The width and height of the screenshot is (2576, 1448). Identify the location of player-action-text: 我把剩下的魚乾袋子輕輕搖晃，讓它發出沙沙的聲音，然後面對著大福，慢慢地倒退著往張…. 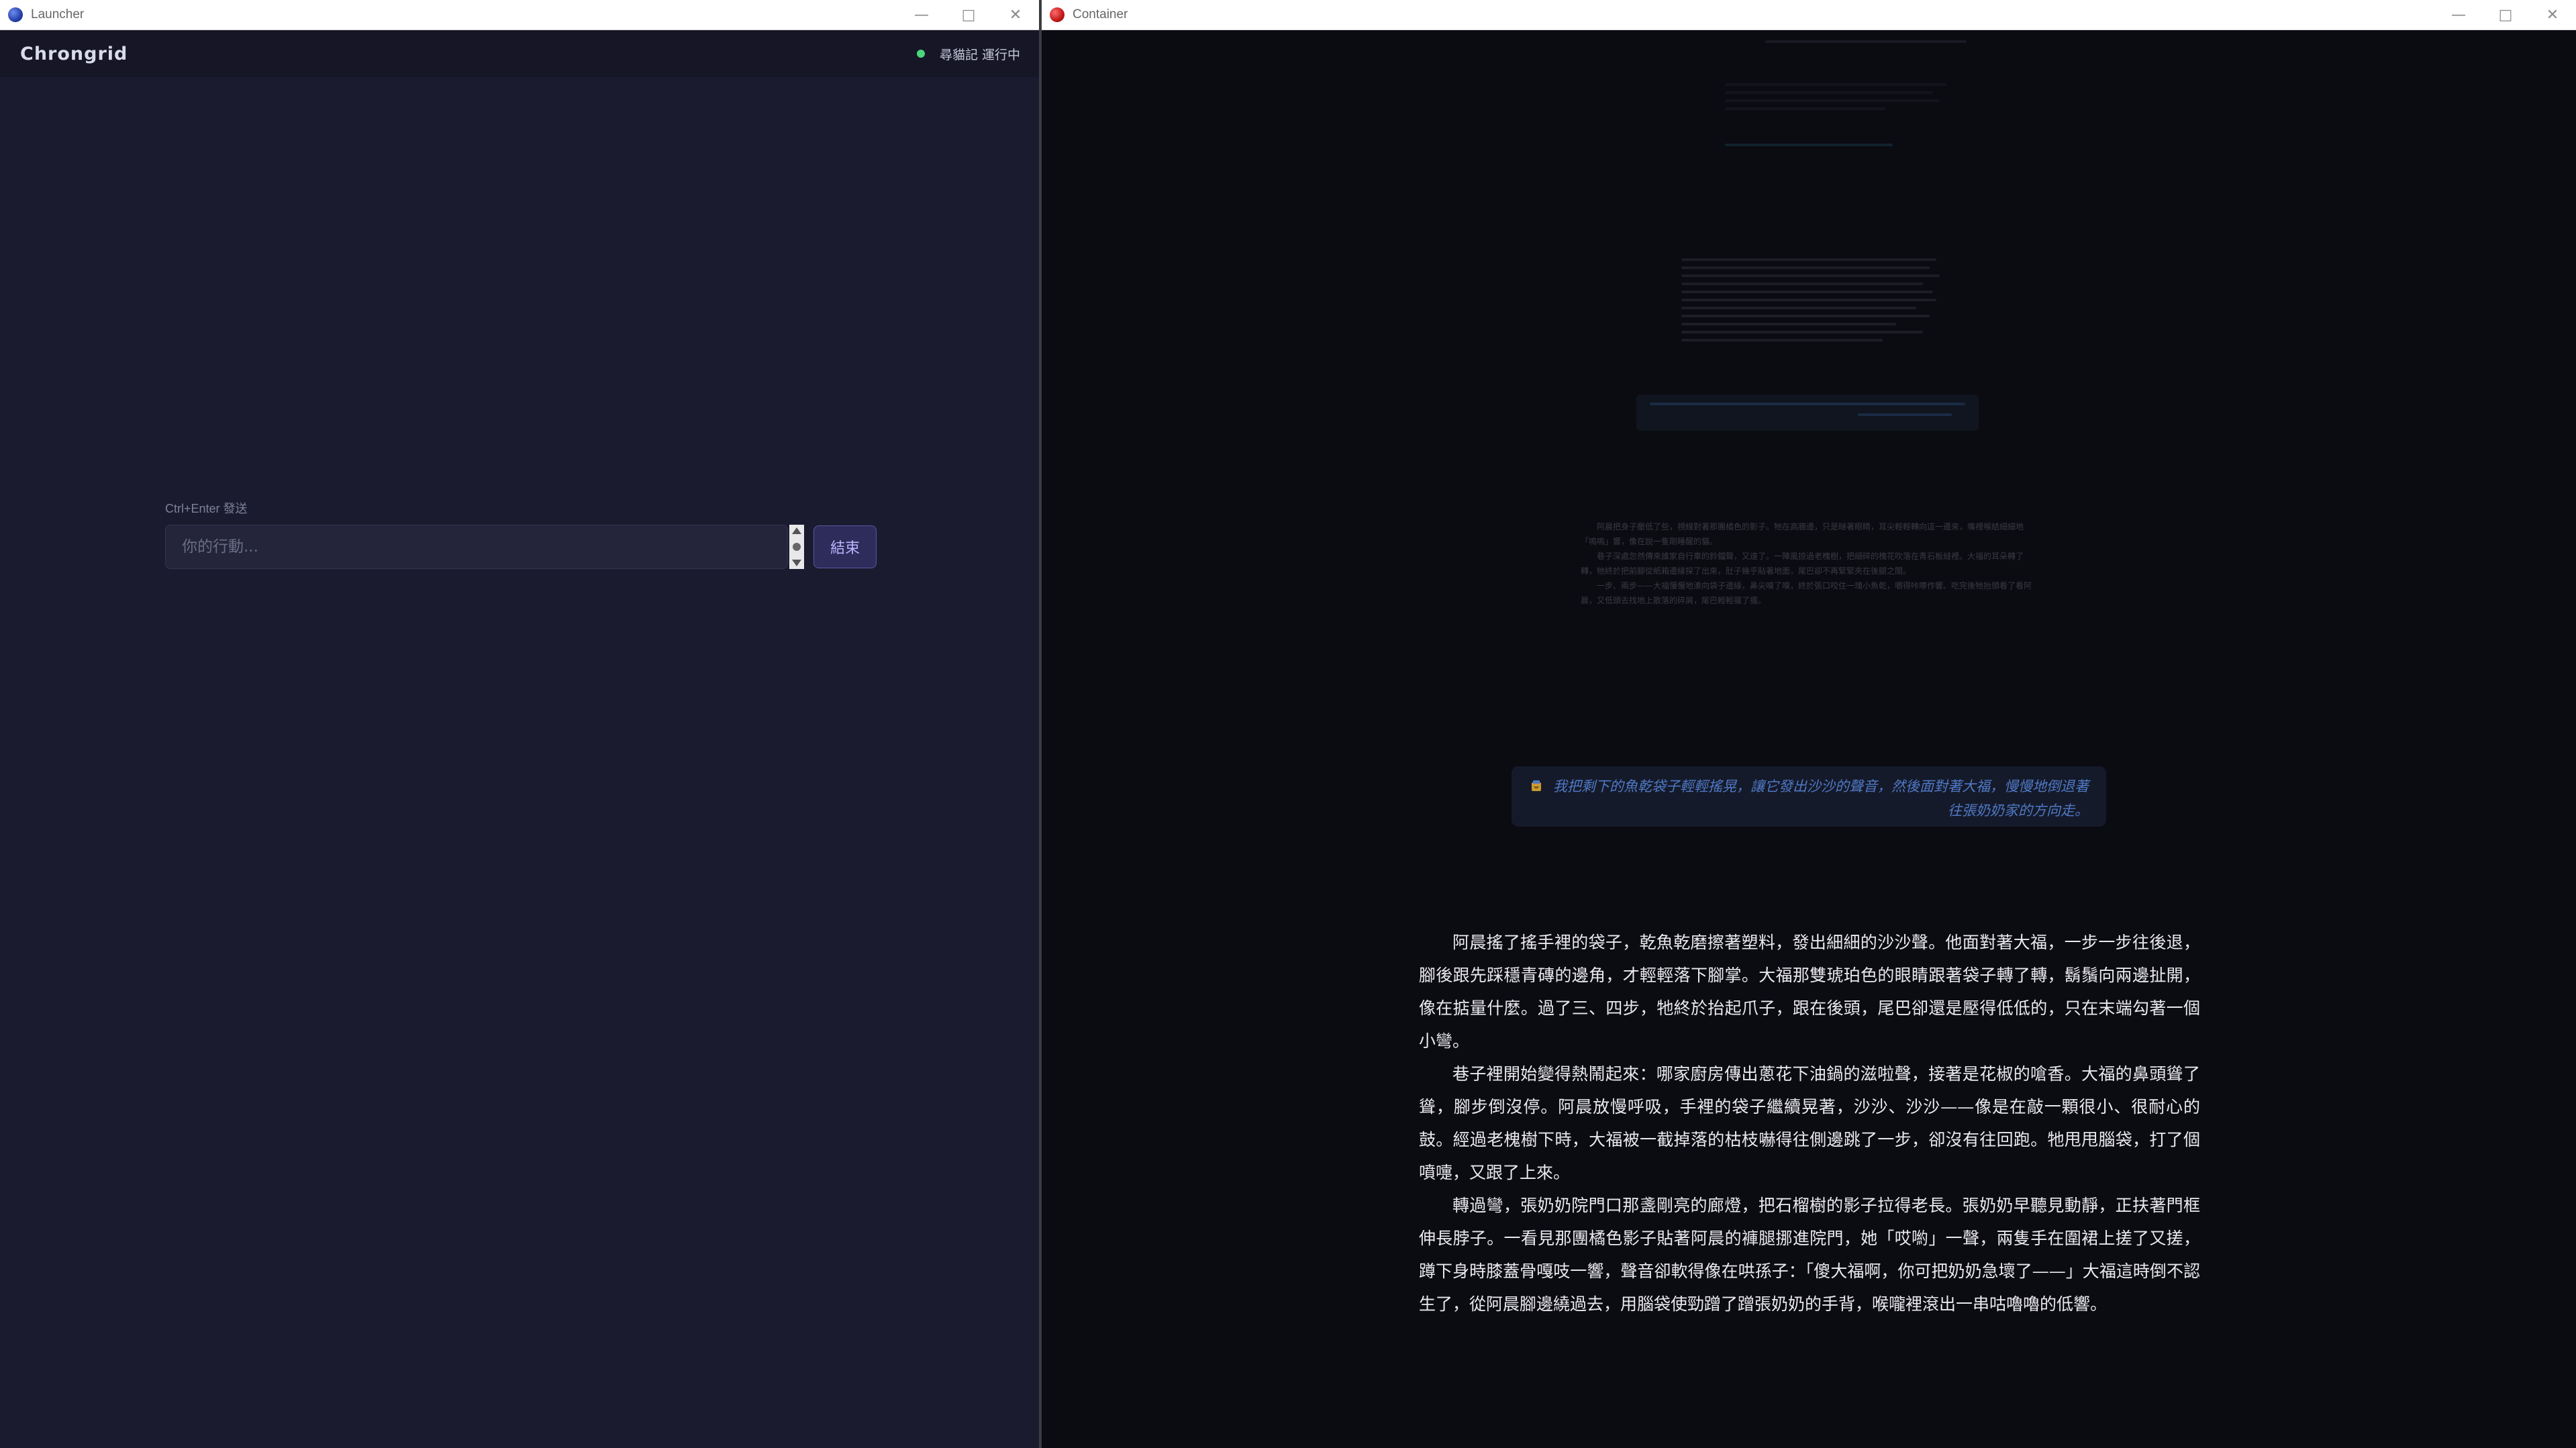
(1821, 799).